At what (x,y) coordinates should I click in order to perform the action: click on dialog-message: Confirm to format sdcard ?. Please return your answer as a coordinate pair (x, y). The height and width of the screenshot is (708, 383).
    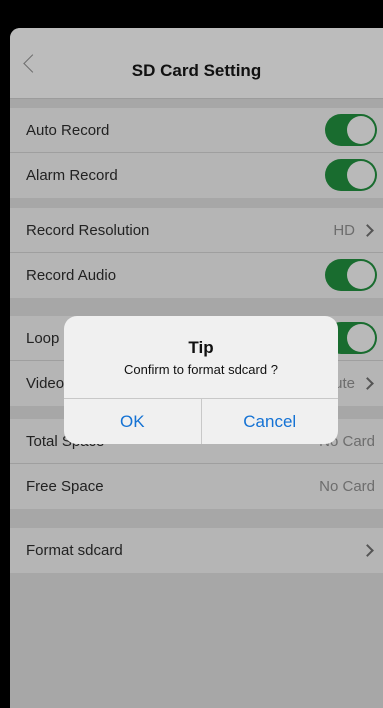
    Looking at the image, I should click on (201, 369).